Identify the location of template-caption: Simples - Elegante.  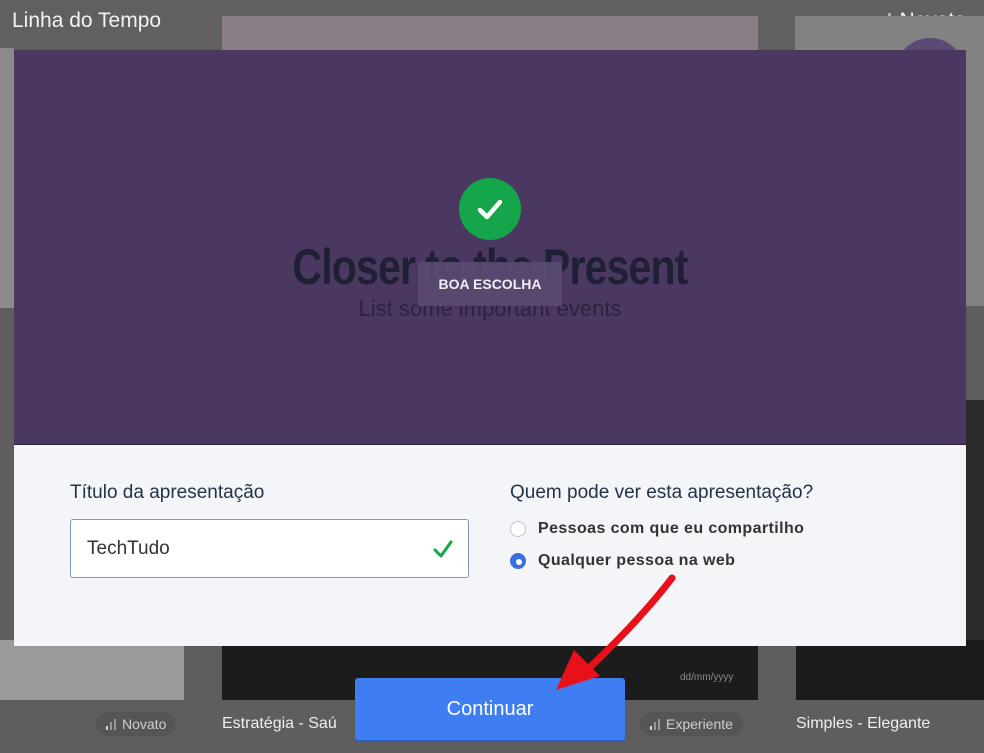
(863, 724).